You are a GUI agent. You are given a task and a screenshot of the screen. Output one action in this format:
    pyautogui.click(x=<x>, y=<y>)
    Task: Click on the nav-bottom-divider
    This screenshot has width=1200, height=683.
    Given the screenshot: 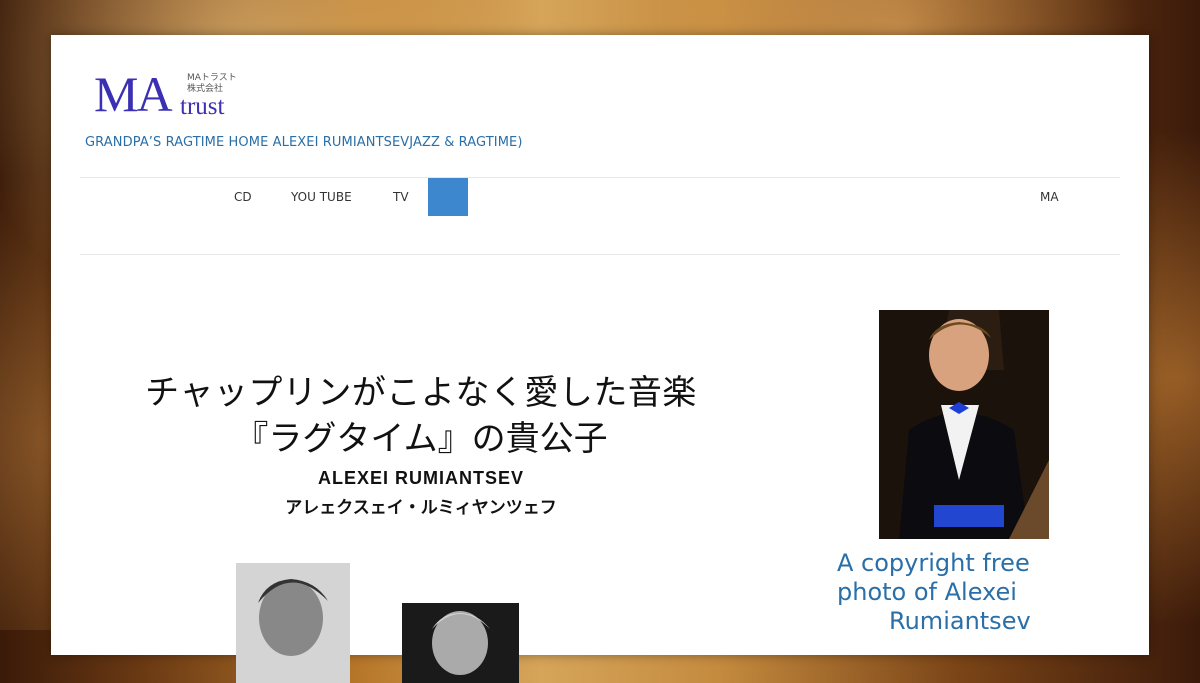 What is the action you would take?
    pyautogui.click(x=600, y=254)
    